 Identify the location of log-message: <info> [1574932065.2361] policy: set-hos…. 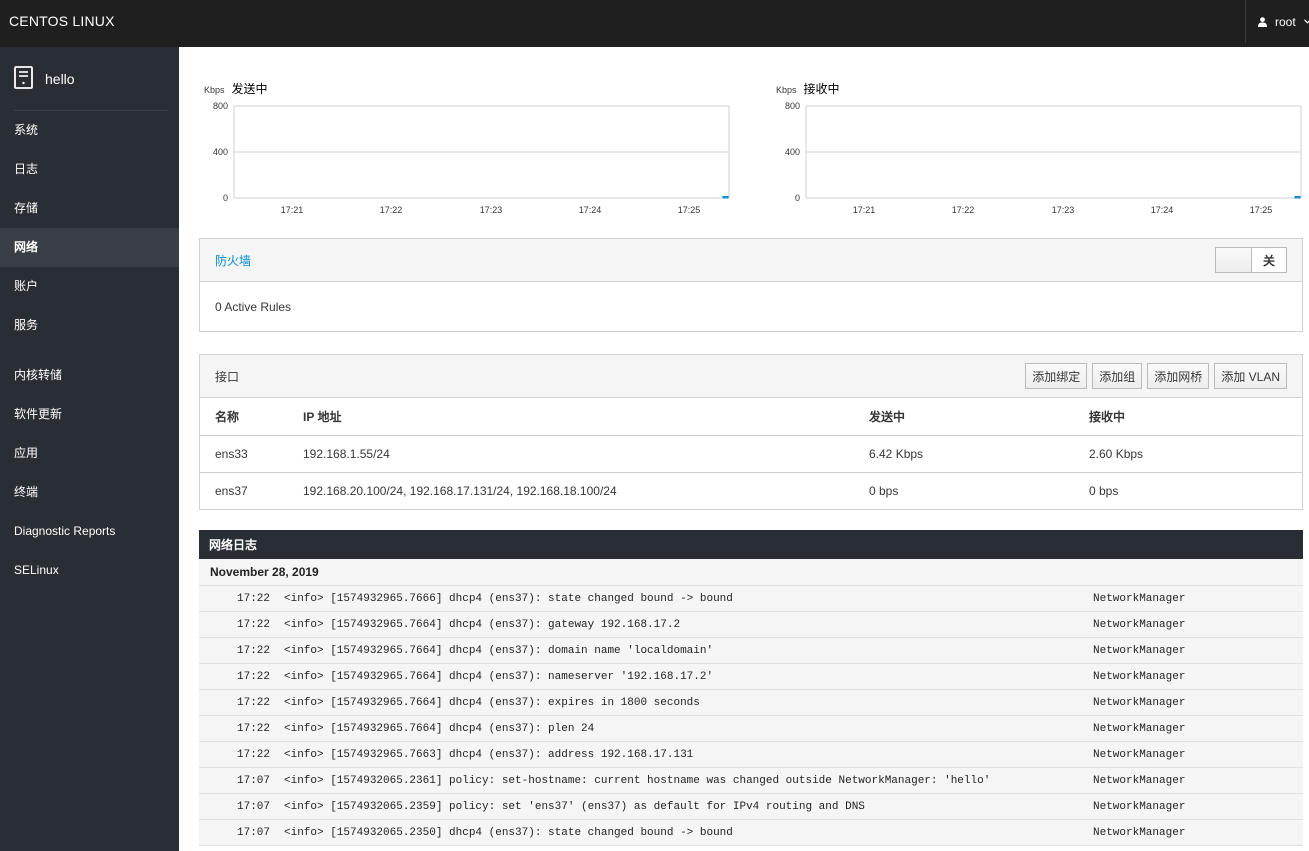
(637, 780).